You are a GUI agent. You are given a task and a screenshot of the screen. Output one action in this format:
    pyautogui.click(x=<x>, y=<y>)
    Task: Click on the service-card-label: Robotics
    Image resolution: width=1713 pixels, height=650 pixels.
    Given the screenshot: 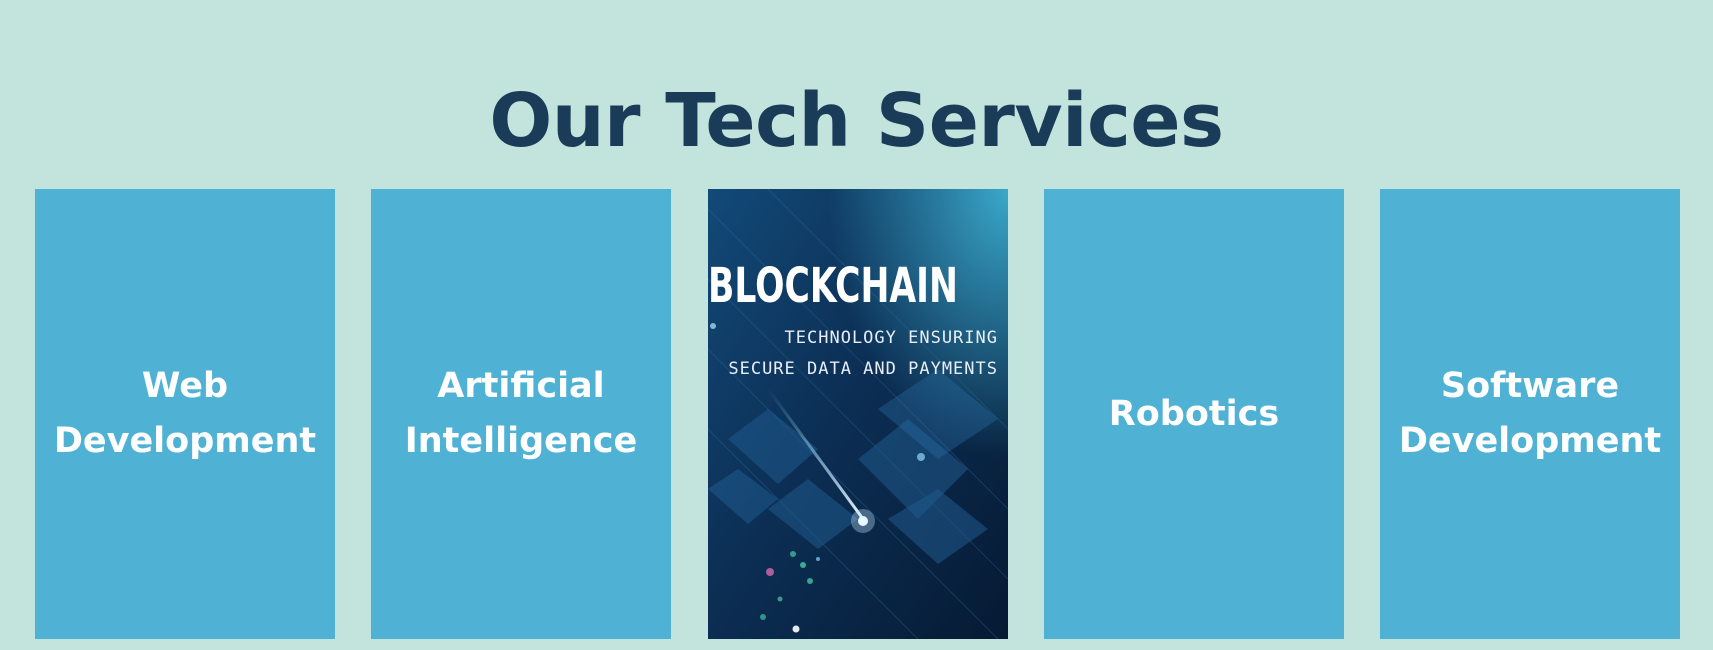 What is the action you would take?
    pyautogui.click(x=1194, y=413)
    